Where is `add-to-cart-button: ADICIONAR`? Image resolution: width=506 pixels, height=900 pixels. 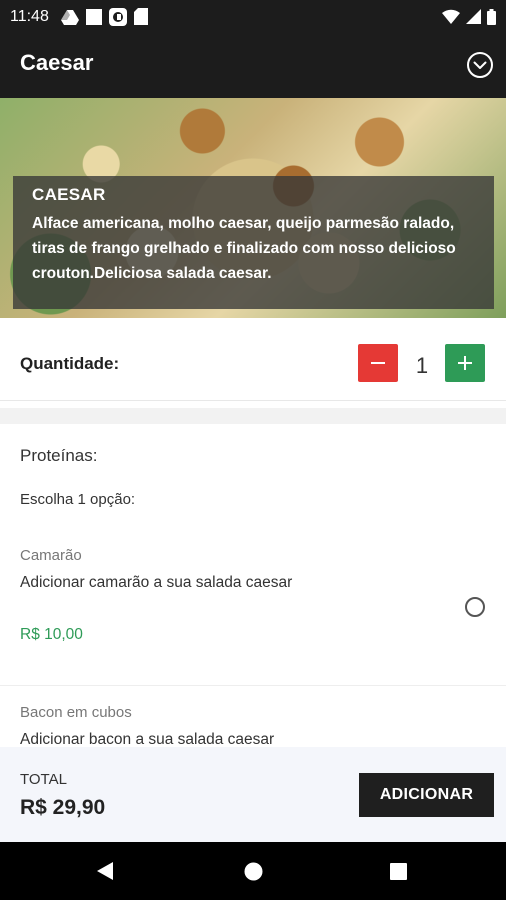 add-to-cart-button: ADICIONAR is located at coordinates (426, 795).